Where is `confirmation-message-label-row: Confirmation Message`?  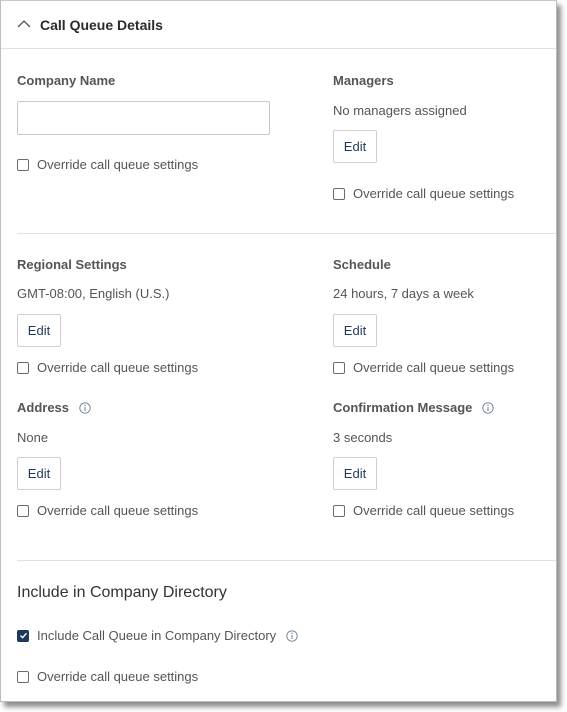 confirmation-message-label-row: Confirmation Message is located at coordinates (414, 407).